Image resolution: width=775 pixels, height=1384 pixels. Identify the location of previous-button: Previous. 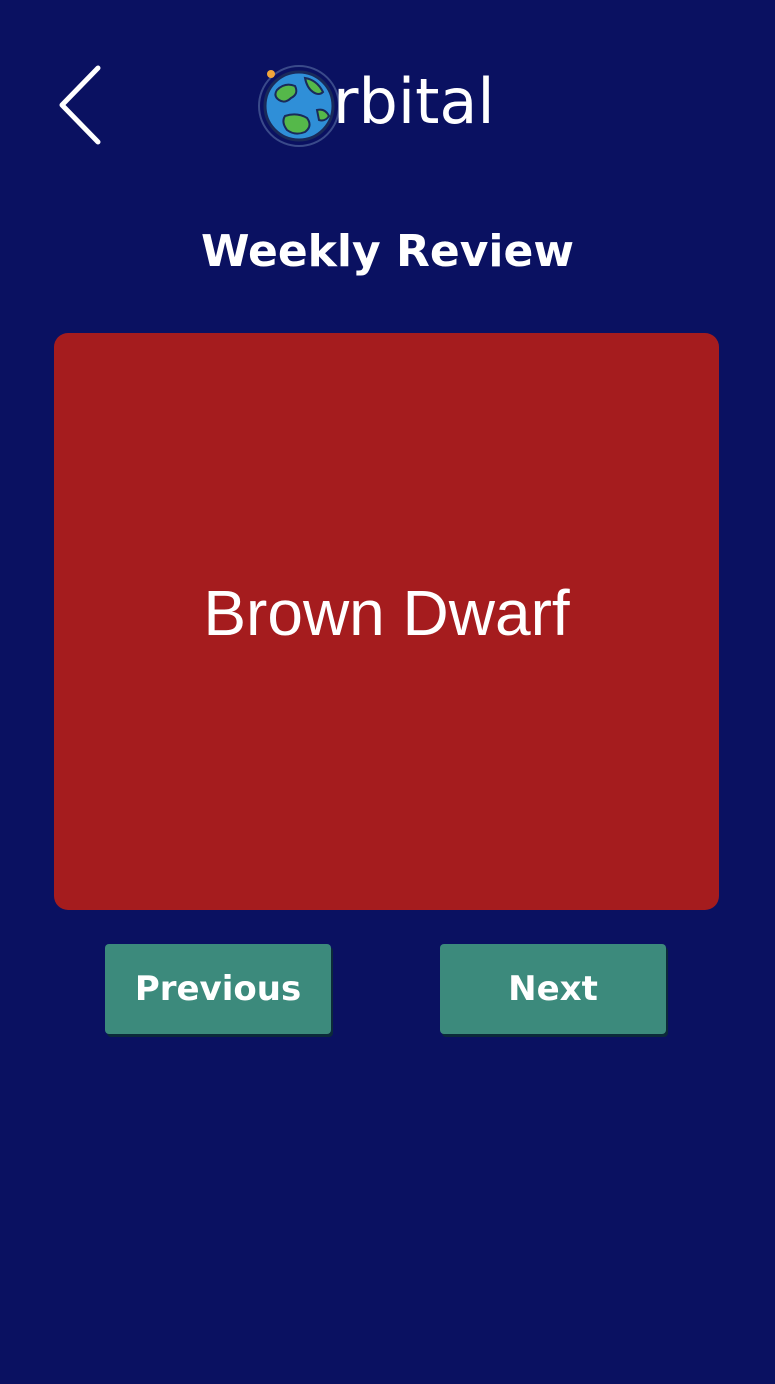
(218, 989).